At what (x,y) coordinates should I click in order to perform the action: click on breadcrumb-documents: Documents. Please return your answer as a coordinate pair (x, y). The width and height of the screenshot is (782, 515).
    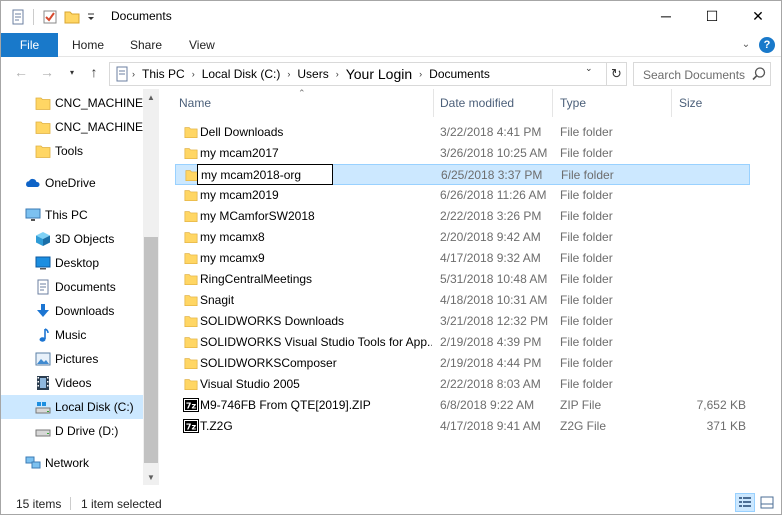
    Looking at the image, I should click on (459, 74).